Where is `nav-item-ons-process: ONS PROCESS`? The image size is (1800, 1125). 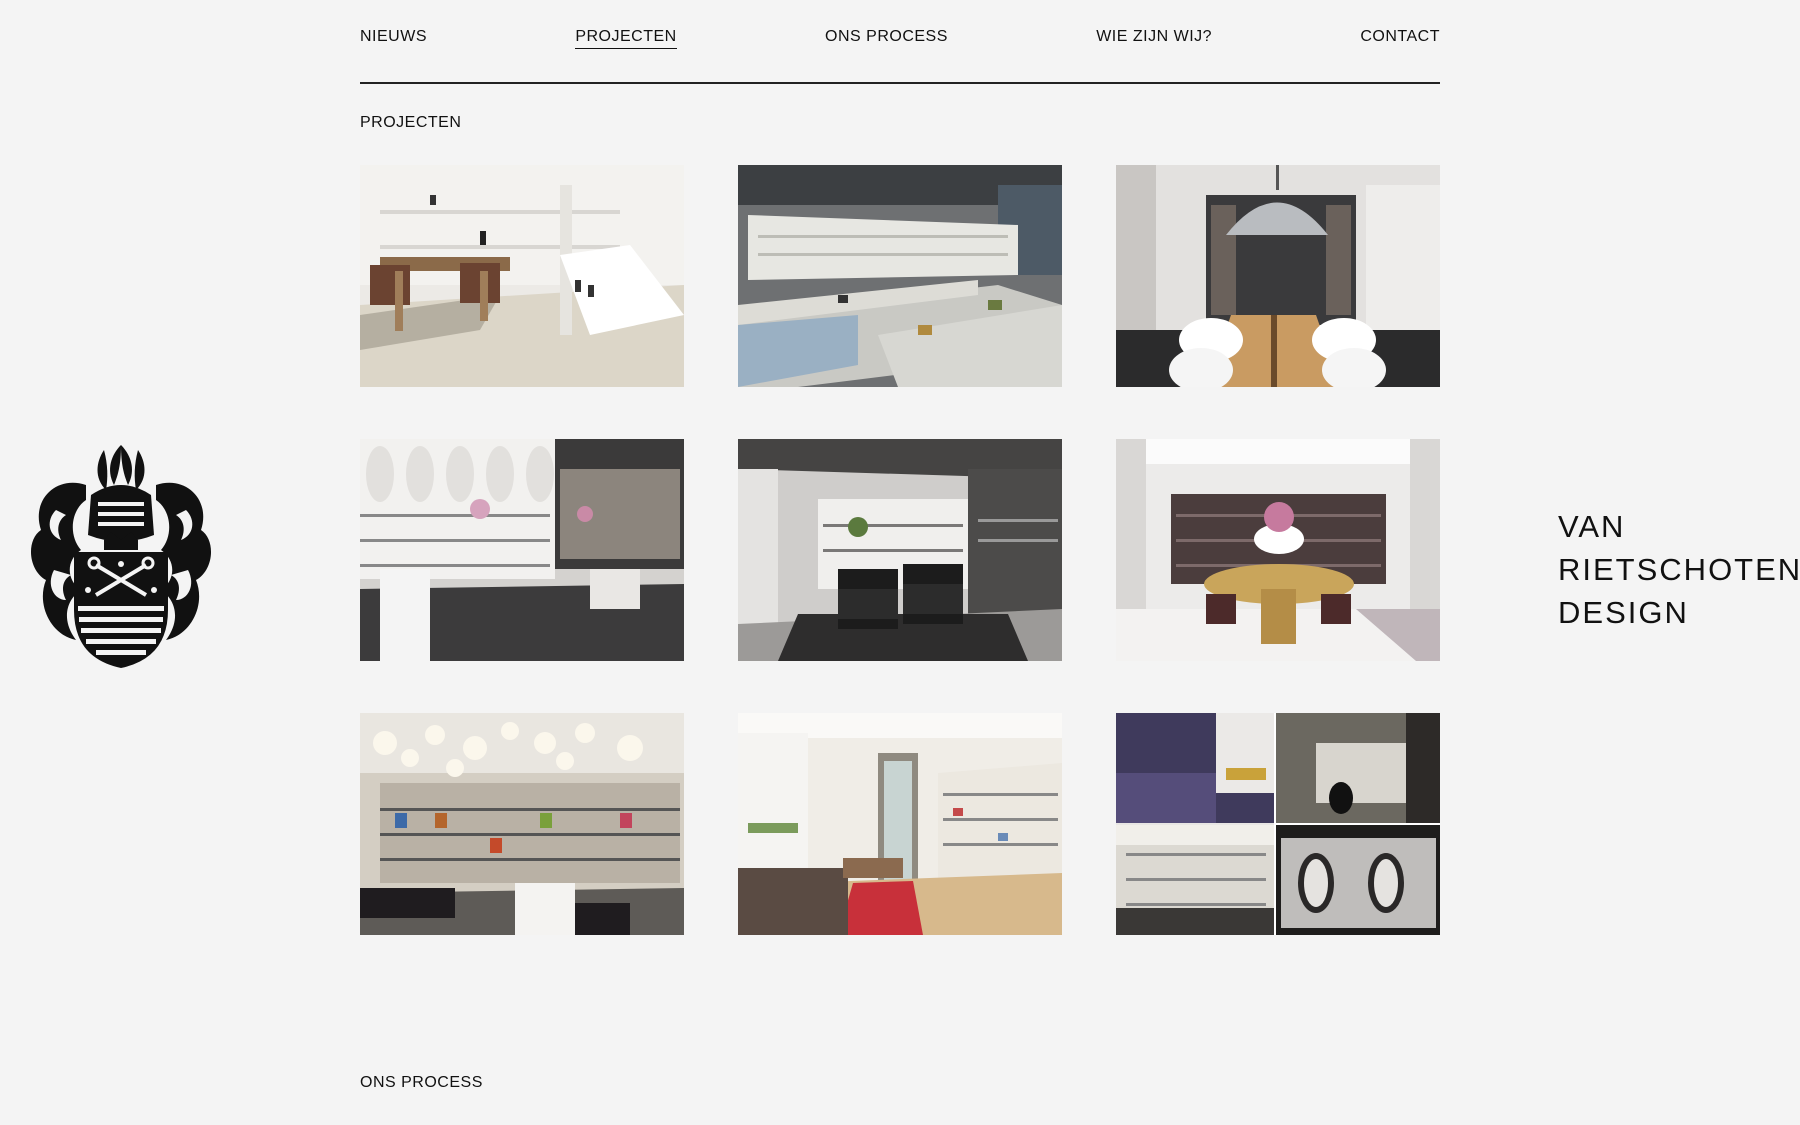 nav-item-ons-process: ONS PROCESS is located at coordinates (886, 38).